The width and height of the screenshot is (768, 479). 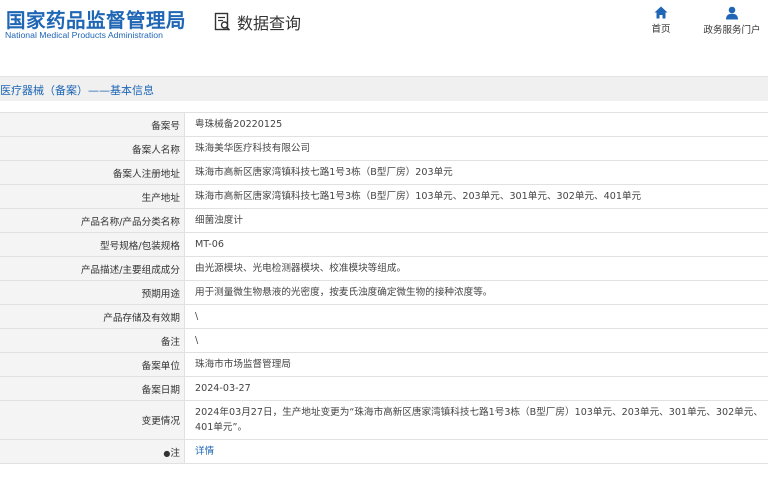 I want to click on row-label: 备案单位, so click(x=92, y=364).